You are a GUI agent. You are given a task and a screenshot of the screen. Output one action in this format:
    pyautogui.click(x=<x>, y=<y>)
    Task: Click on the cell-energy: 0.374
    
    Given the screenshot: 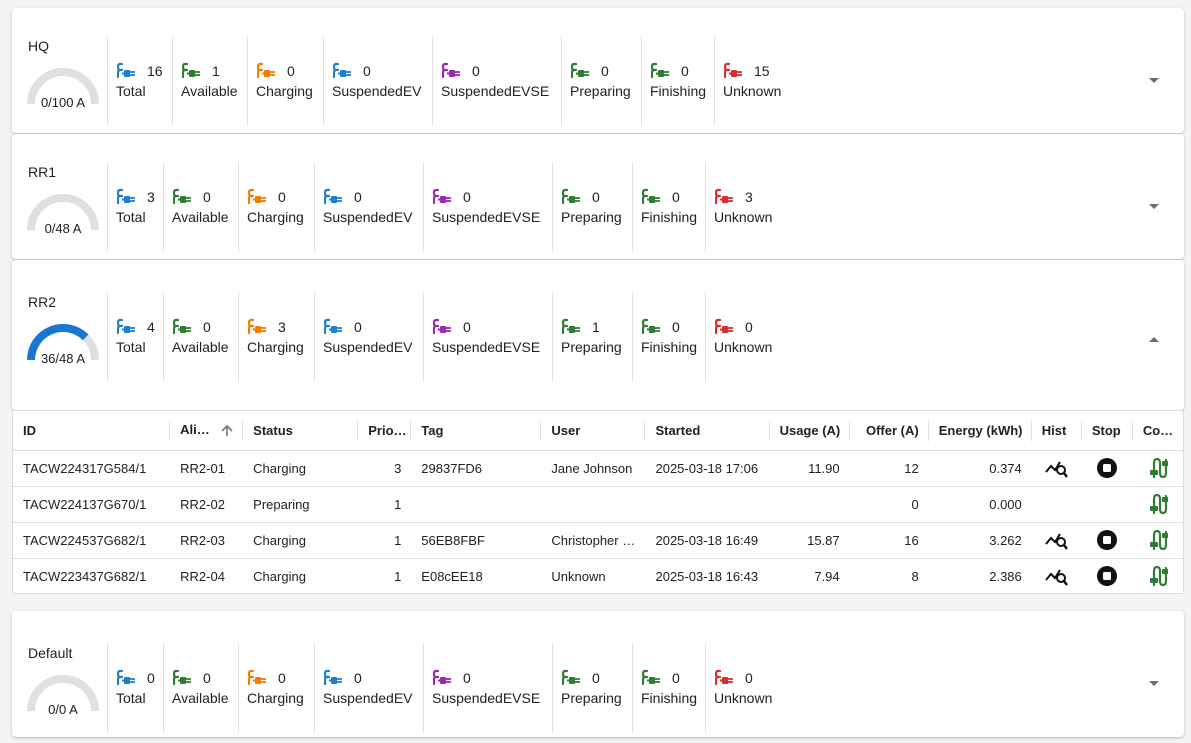 What is the action you would take?
    pyautogui.click(x=980, y=468)
    